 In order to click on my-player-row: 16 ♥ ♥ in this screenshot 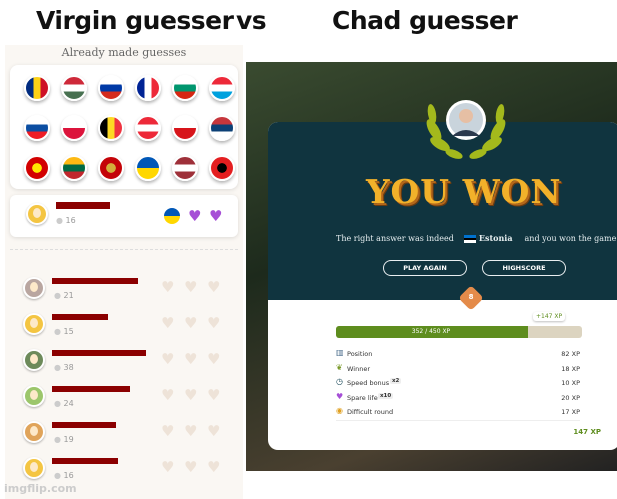, I will do `click(124, 216)`.